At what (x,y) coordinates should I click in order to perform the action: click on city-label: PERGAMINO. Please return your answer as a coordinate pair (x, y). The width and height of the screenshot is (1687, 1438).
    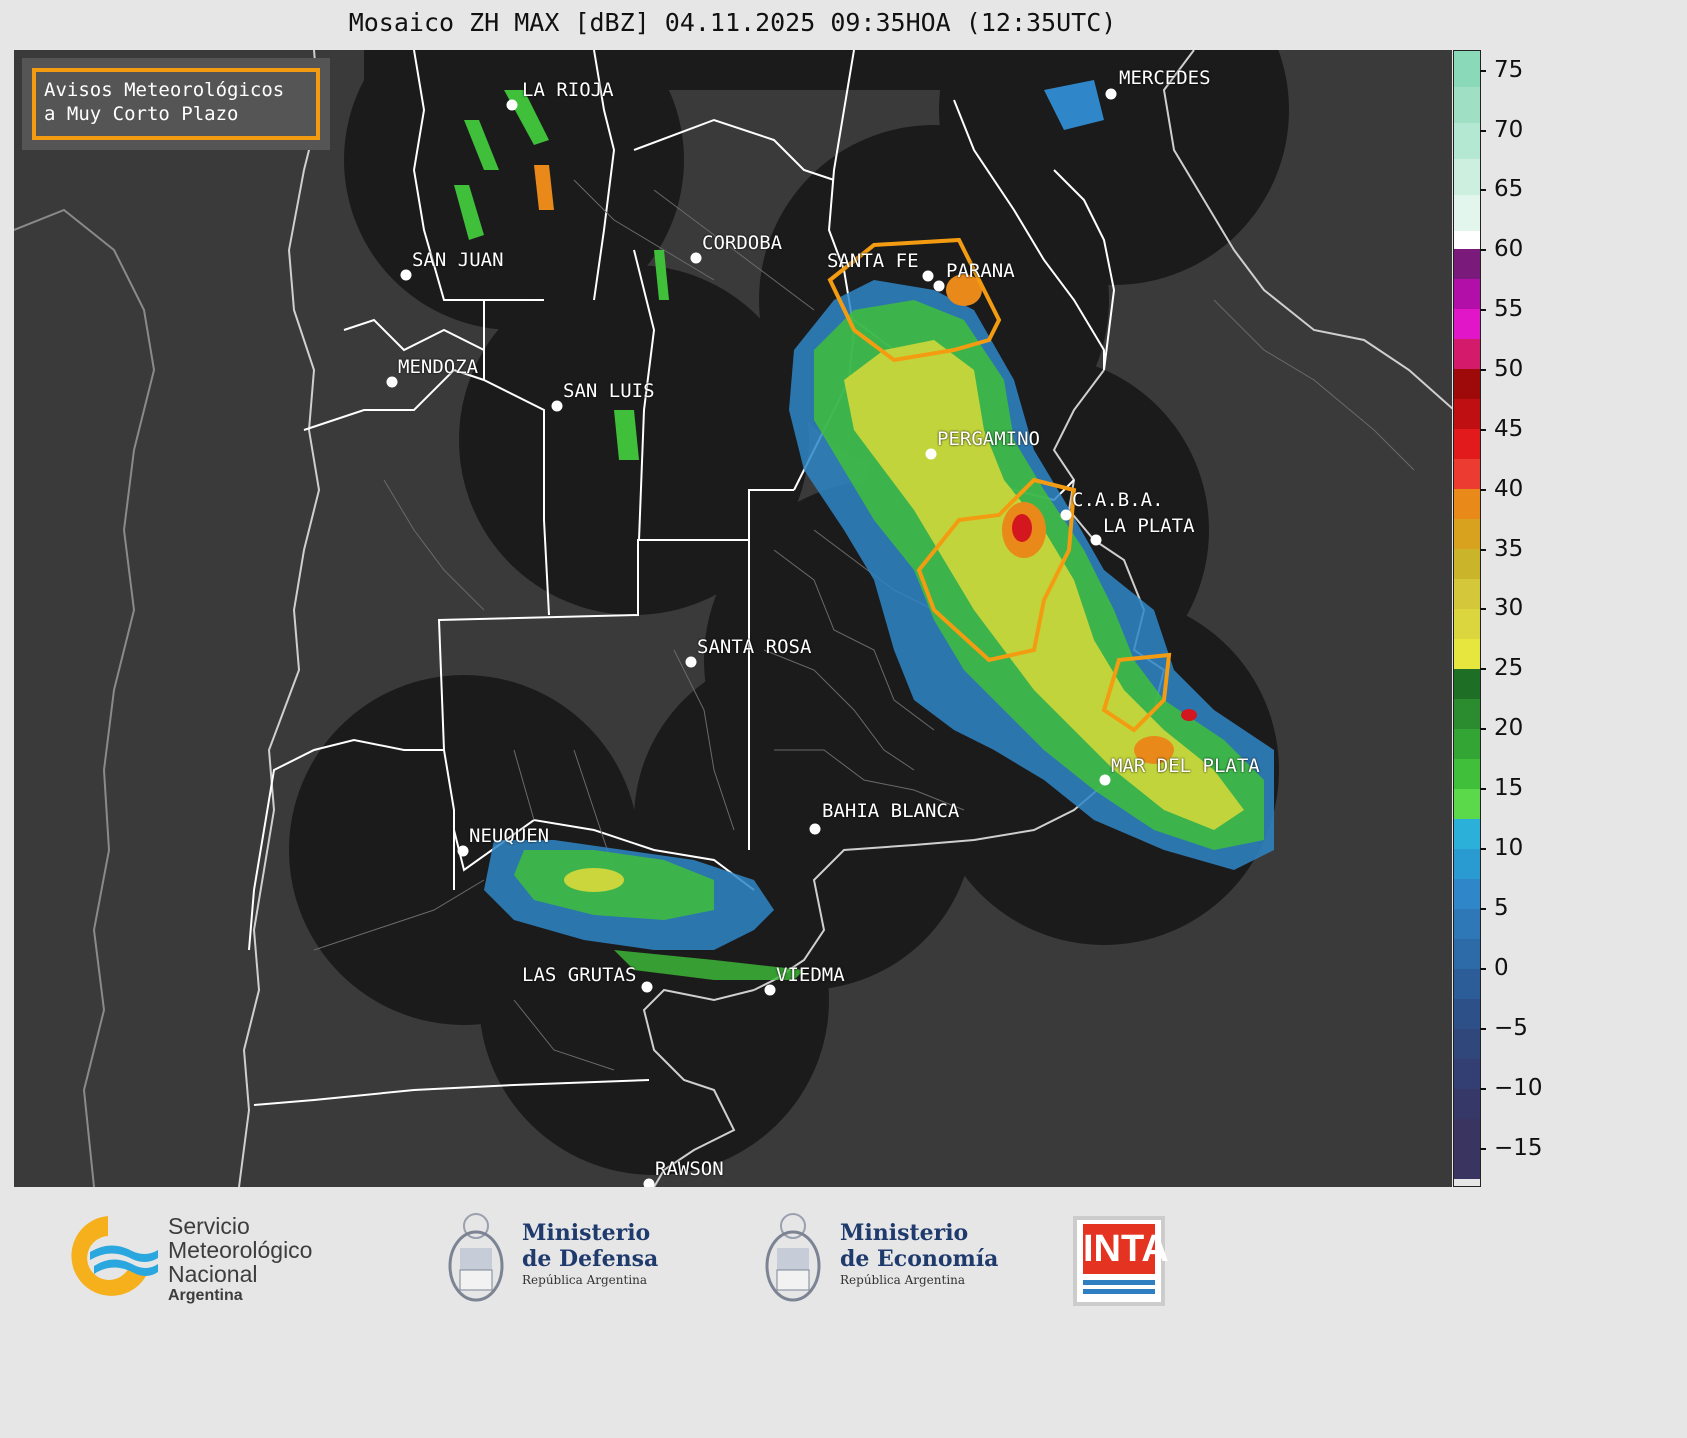
    Looking at the image, I should click on (988, 439).